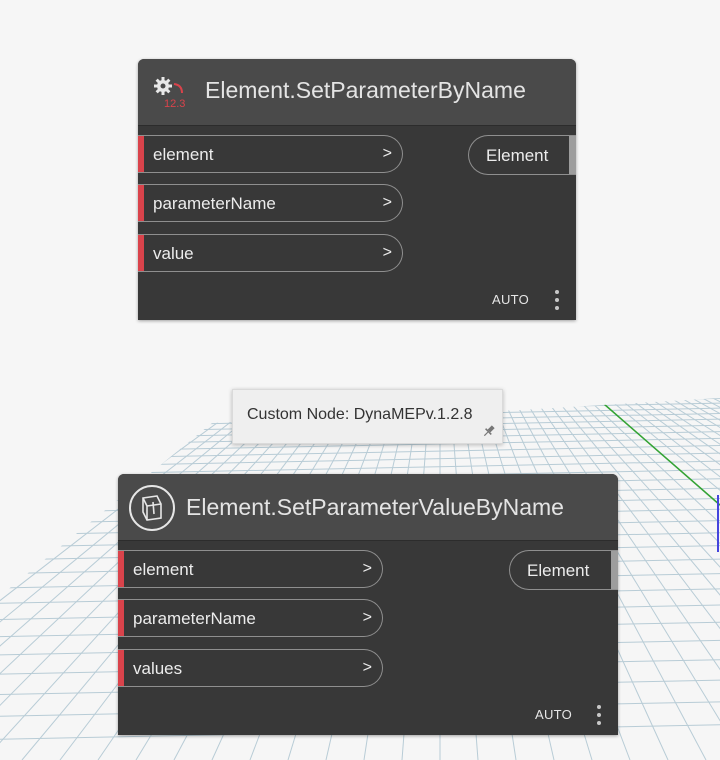 This screenshot has width=720, height=760. I want to click on tooltip-text: Custom Node: DynaMEPv.1.2.8, so click(360, 414).